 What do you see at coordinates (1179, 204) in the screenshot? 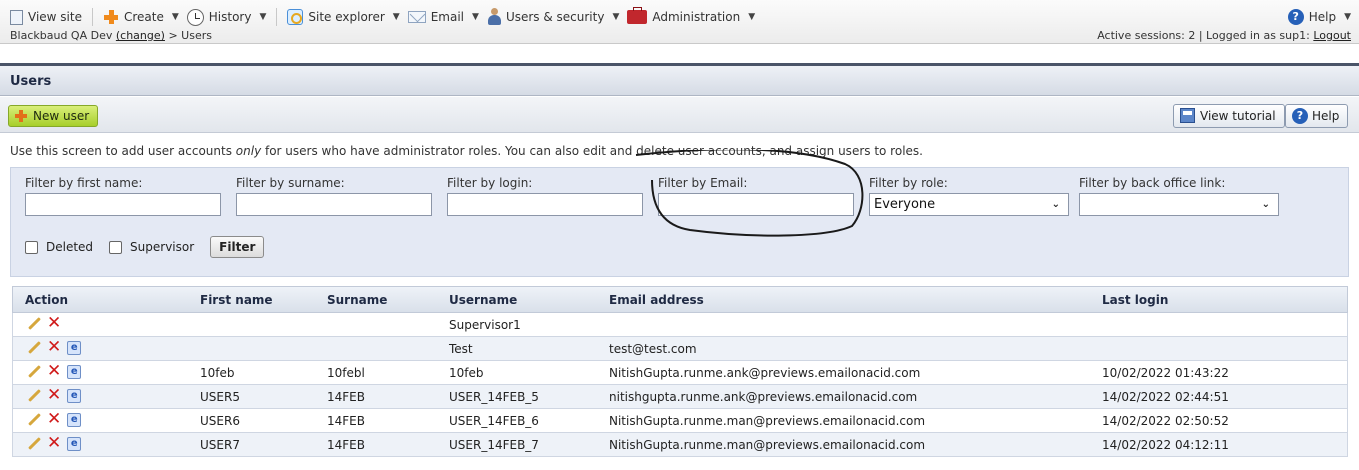
I see `backoffice-select: ⌄` at bounding box center [1179, 204].